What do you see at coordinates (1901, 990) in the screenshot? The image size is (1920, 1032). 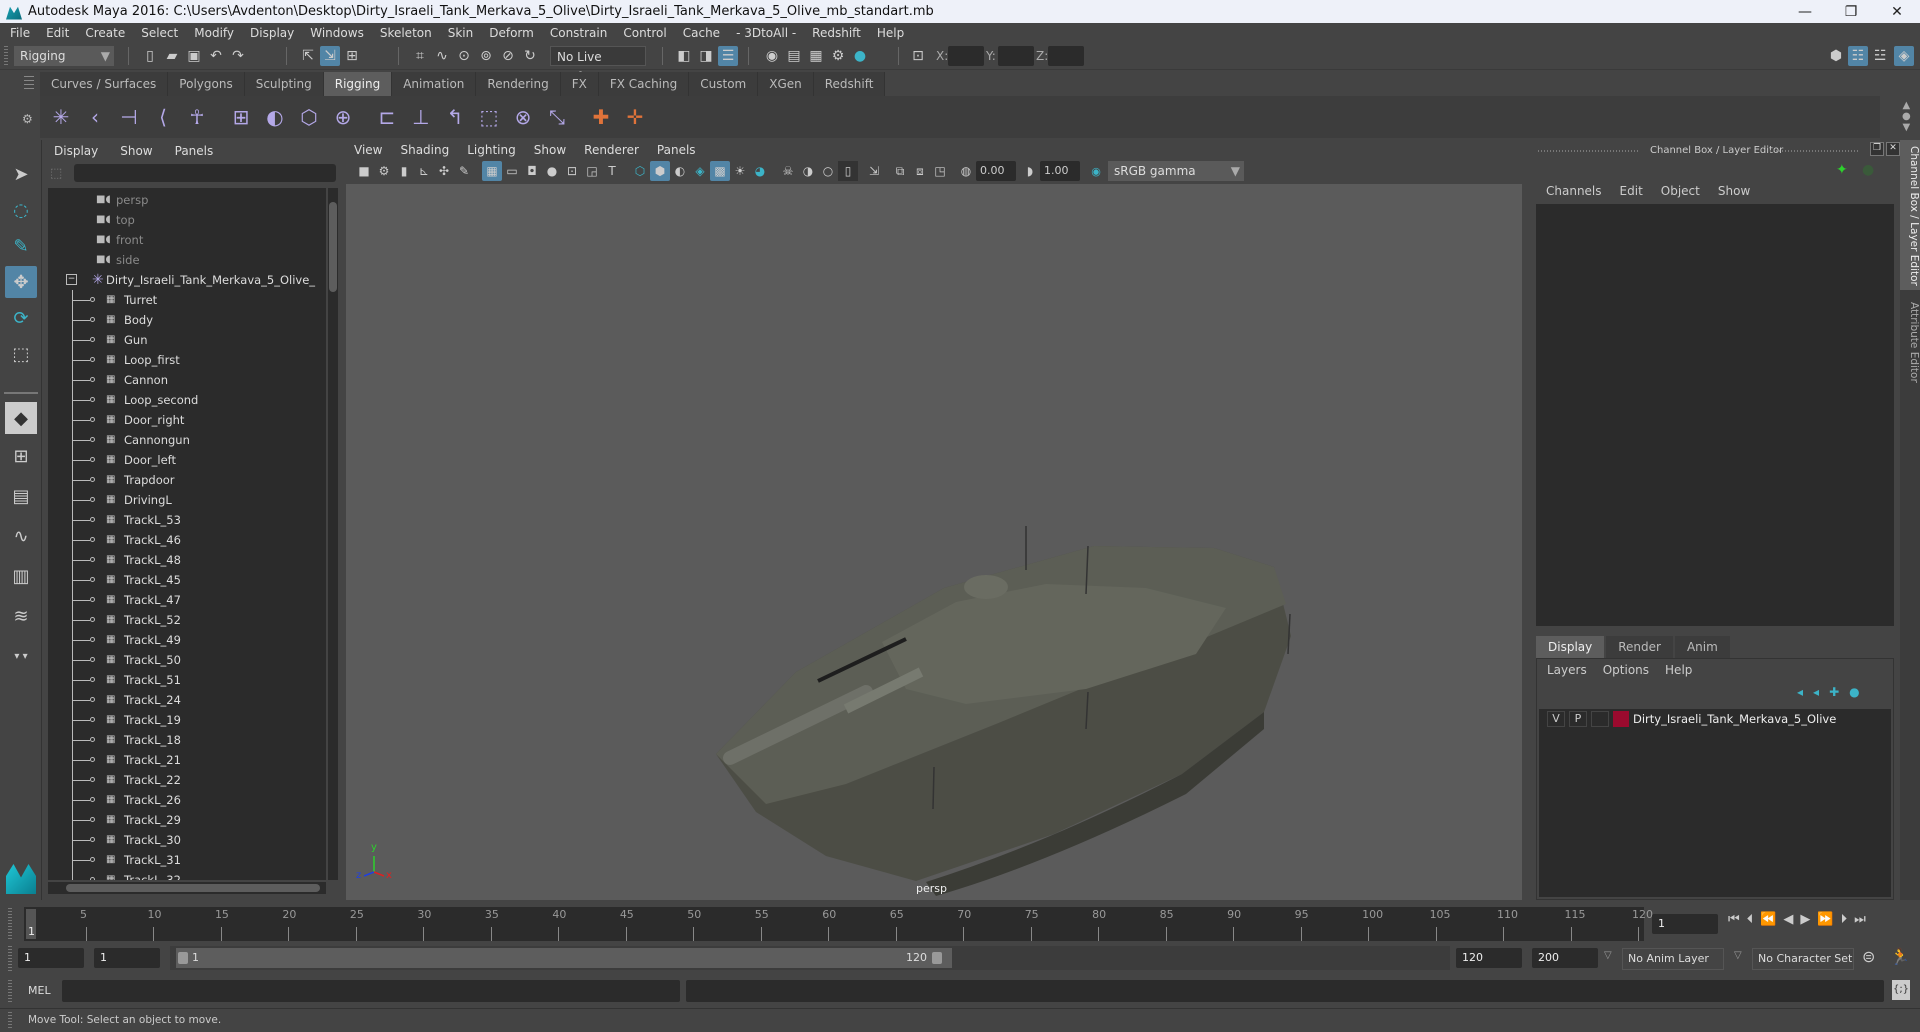 I see `script-editor-icon: {;}` at bounding box center [1901, 990].